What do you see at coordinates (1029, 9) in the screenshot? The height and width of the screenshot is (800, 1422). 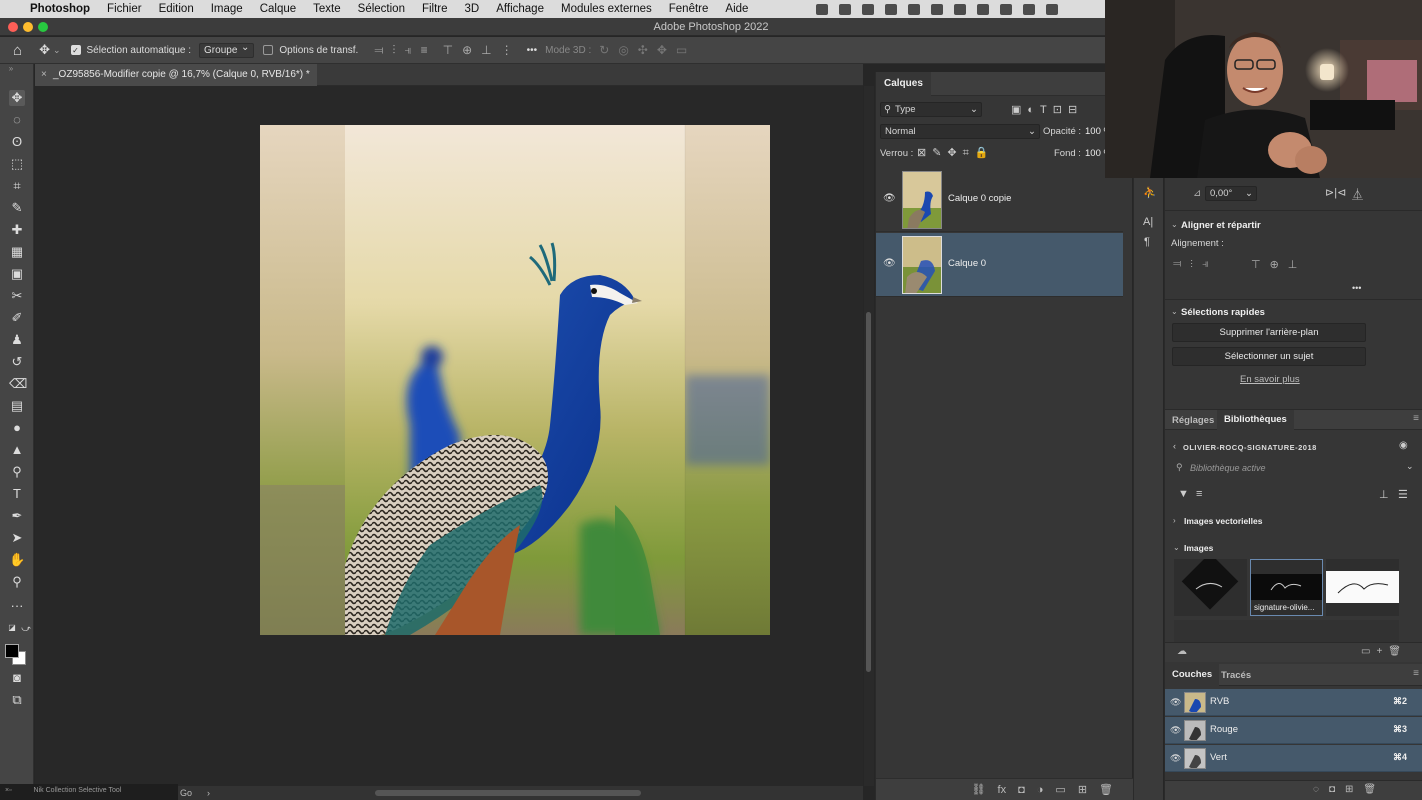 I see `screen-icon` at bounding box center [1029, 9].